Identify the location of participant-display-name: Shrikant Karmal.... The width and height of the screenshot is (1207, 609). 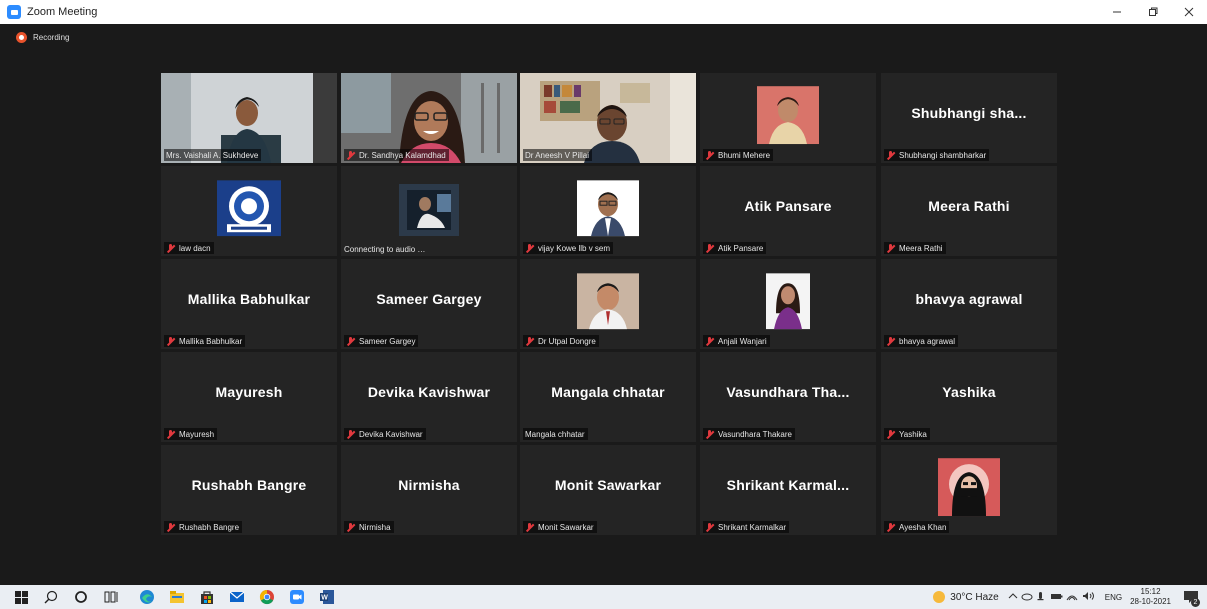
(788, 485).